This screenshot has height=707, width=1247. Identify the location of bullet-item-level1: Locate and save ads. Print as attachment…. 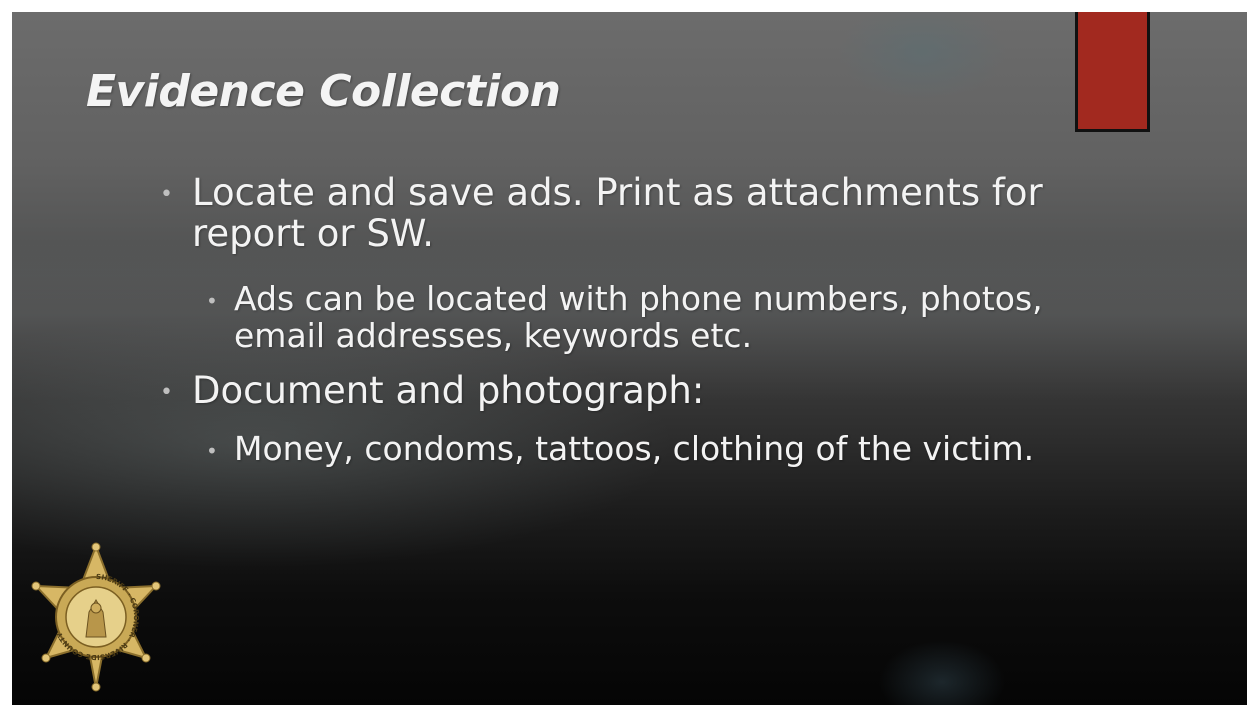
(617, 213).